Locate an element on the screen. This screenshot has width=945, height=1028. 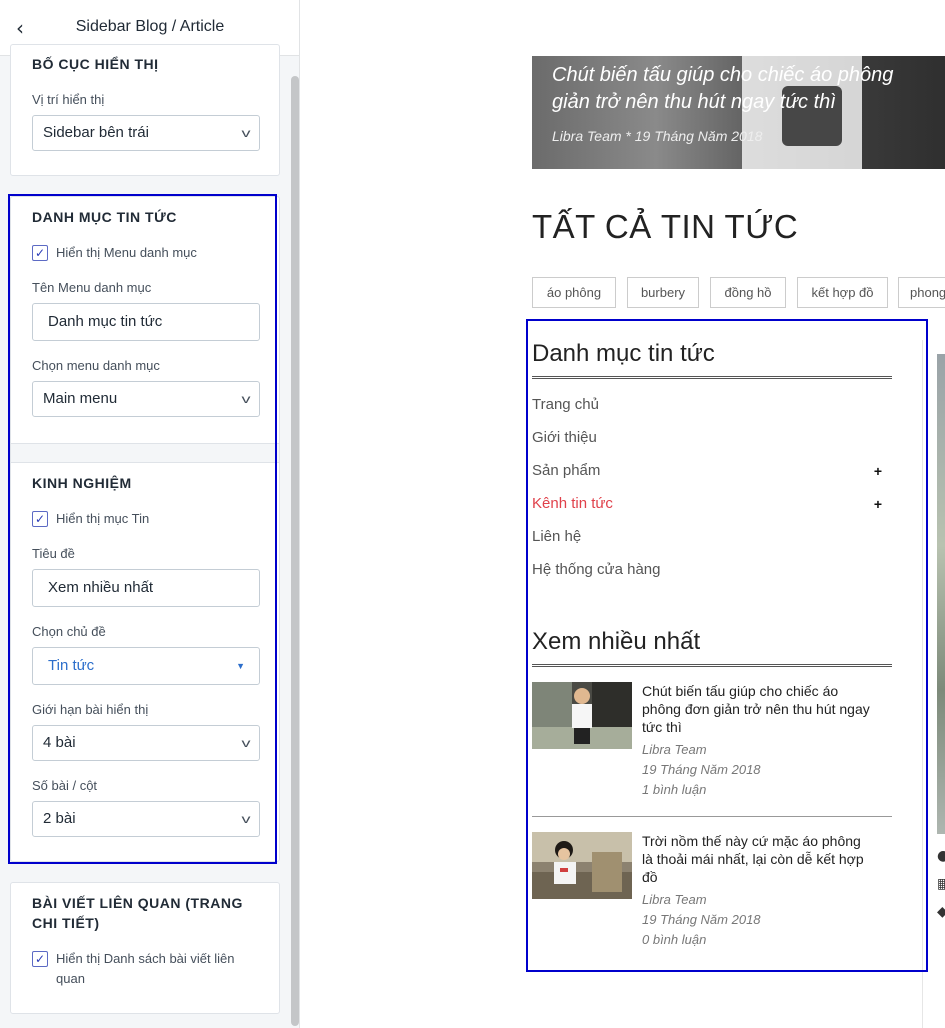
position-select-value: Sidebar bên trái is located at coordinates (96, 132).